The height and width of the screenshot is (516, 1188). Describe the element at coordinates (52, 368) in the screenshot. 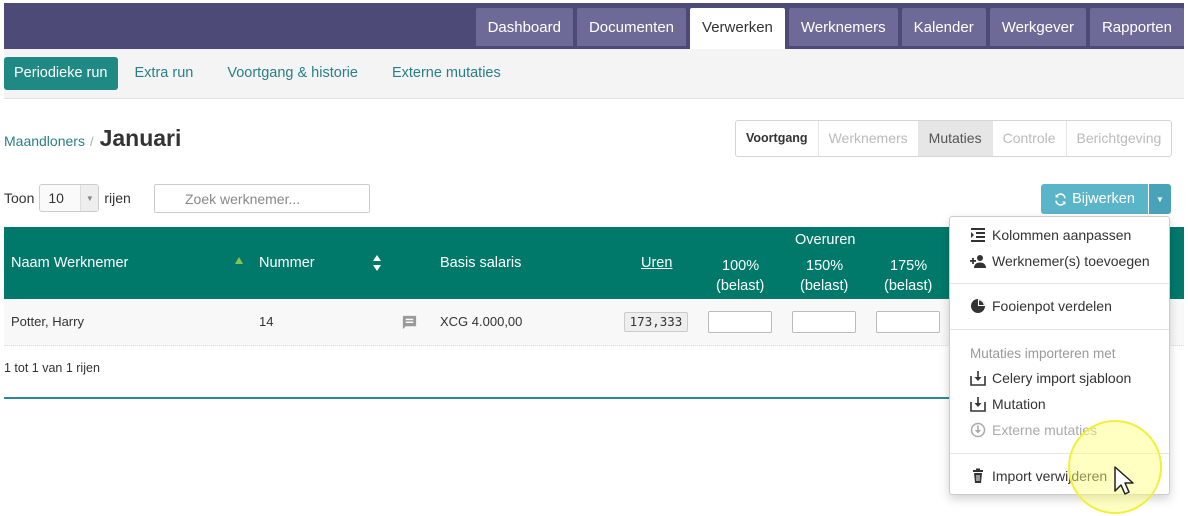

I see `table-info-text: 1 tot 1 van 1 rijen` at that location.